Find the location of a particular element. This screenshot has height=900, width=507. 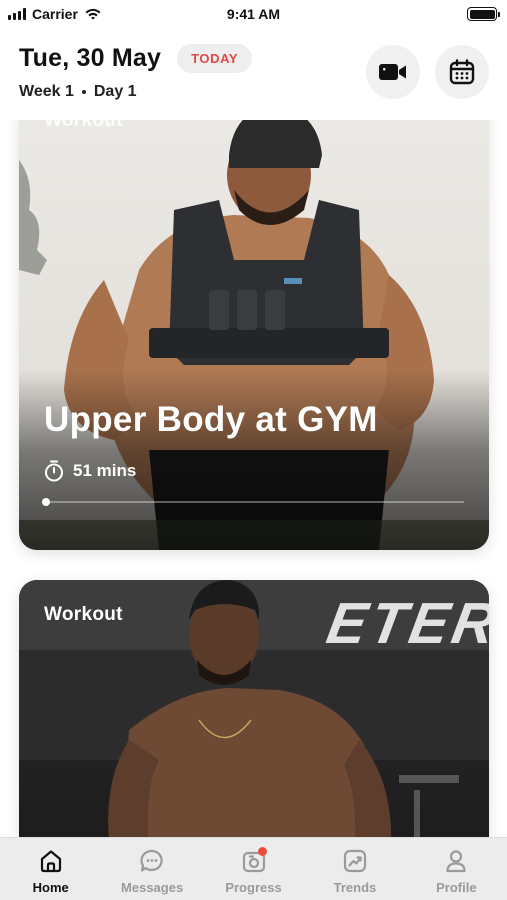

status-time: 9:41 AM is located at coordinates (253, 14).